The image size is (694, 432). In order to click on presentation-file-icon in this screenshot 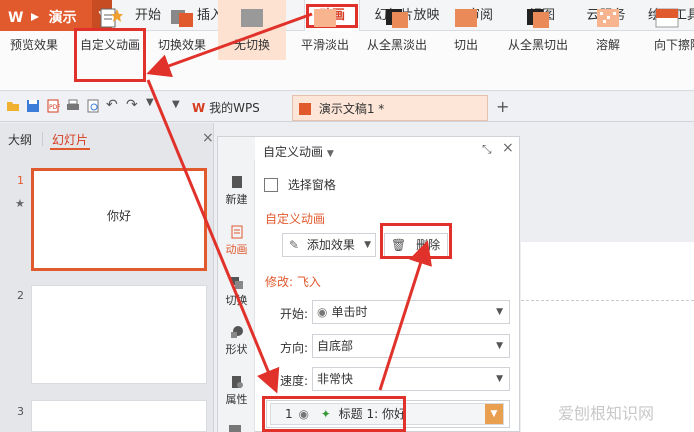, I will do `click(305, 109)`.